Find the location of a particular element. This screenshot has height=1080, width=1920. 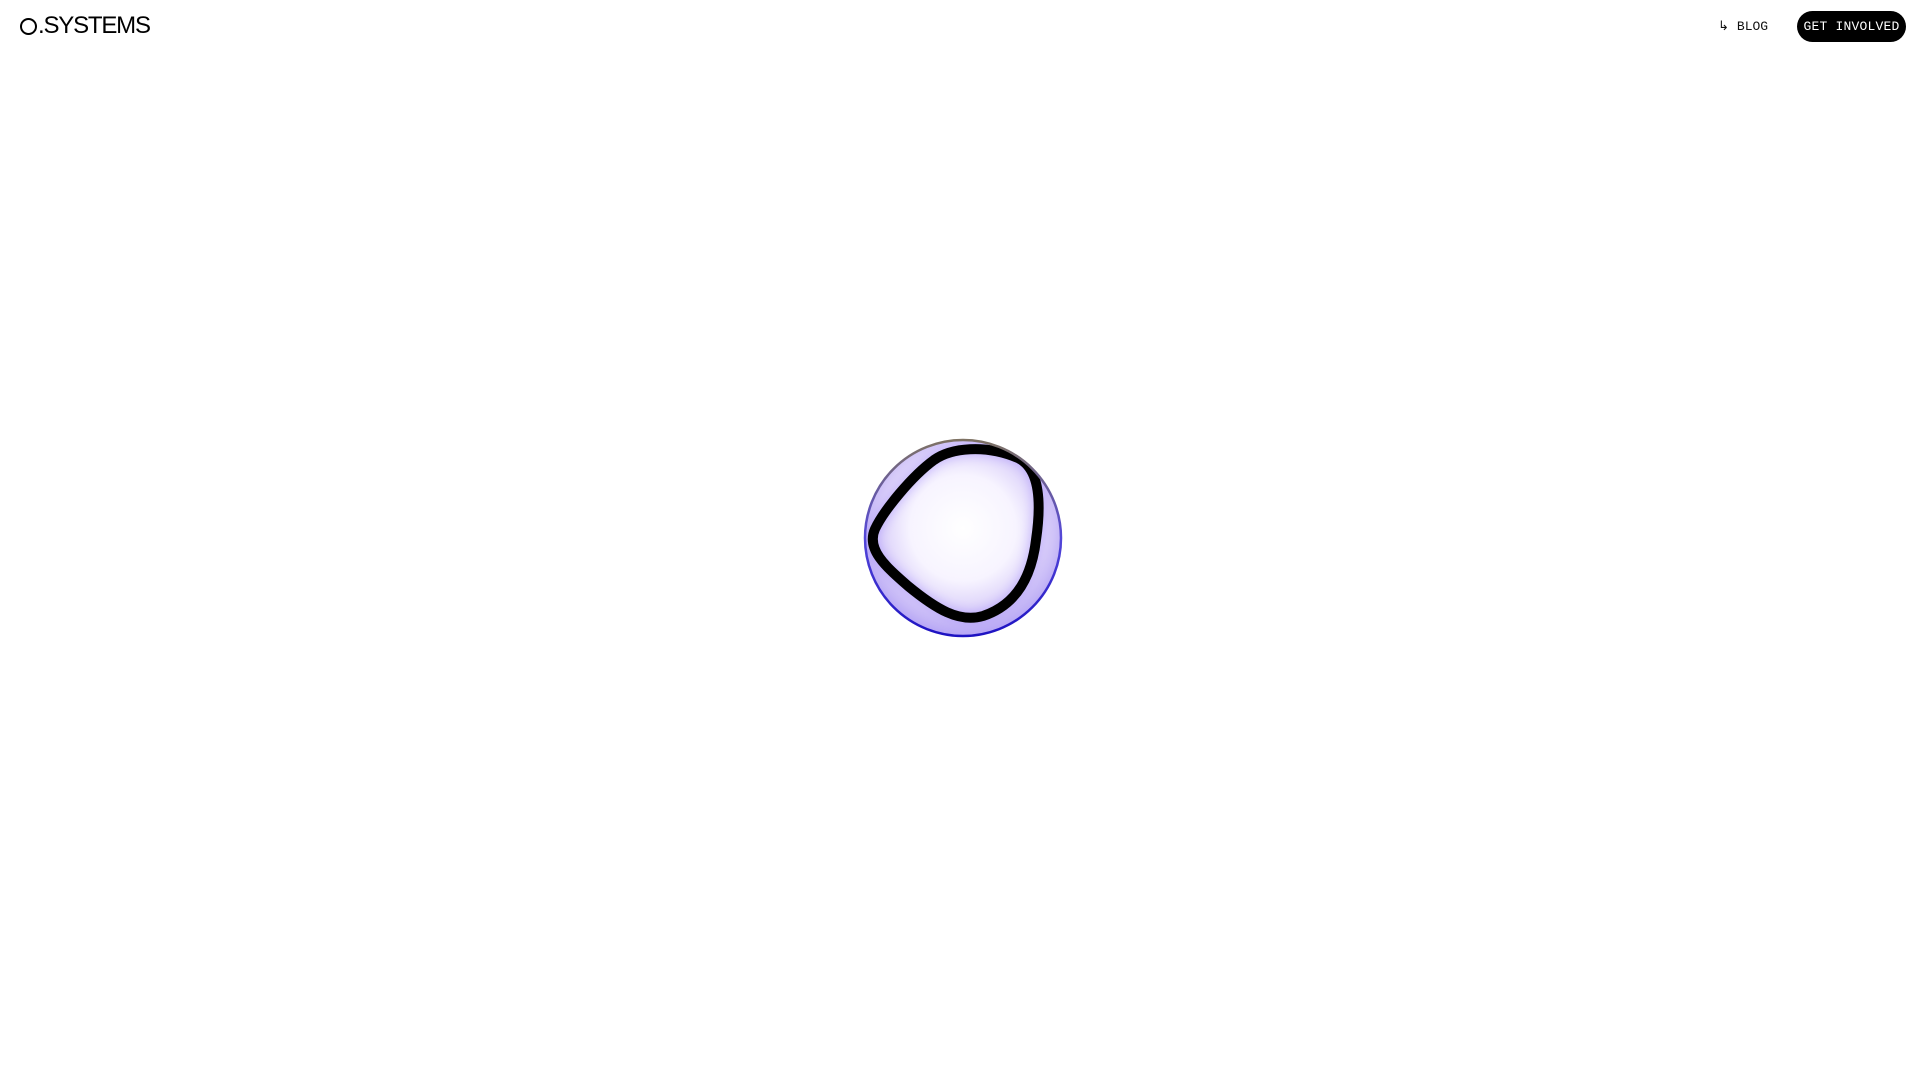

hero-orb-graphic is located at coordinates (963, 538).